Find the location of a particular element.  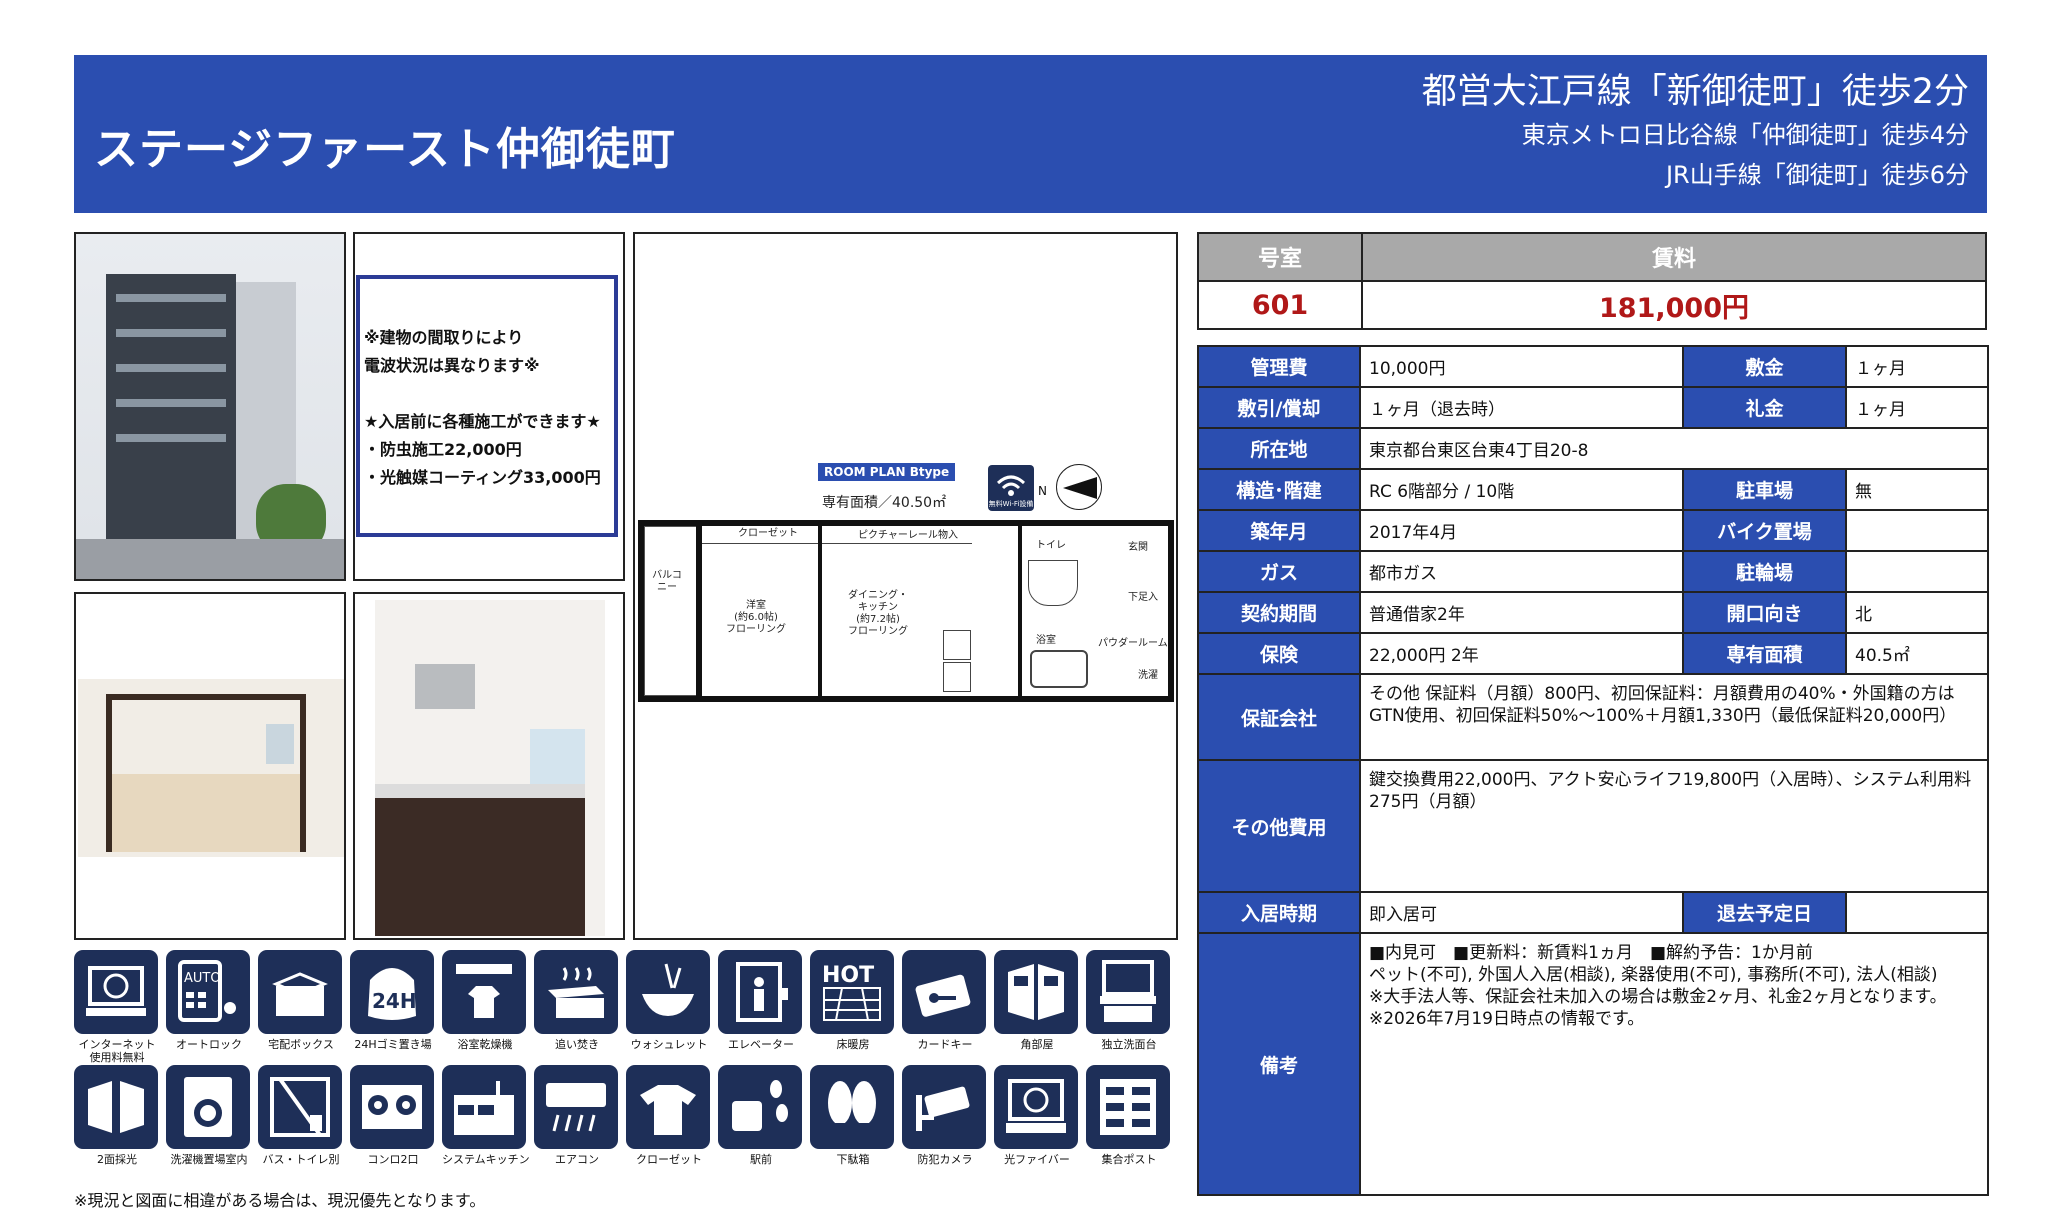

amenity-item: 下駄箱 is located at coordinates (853, 1115).